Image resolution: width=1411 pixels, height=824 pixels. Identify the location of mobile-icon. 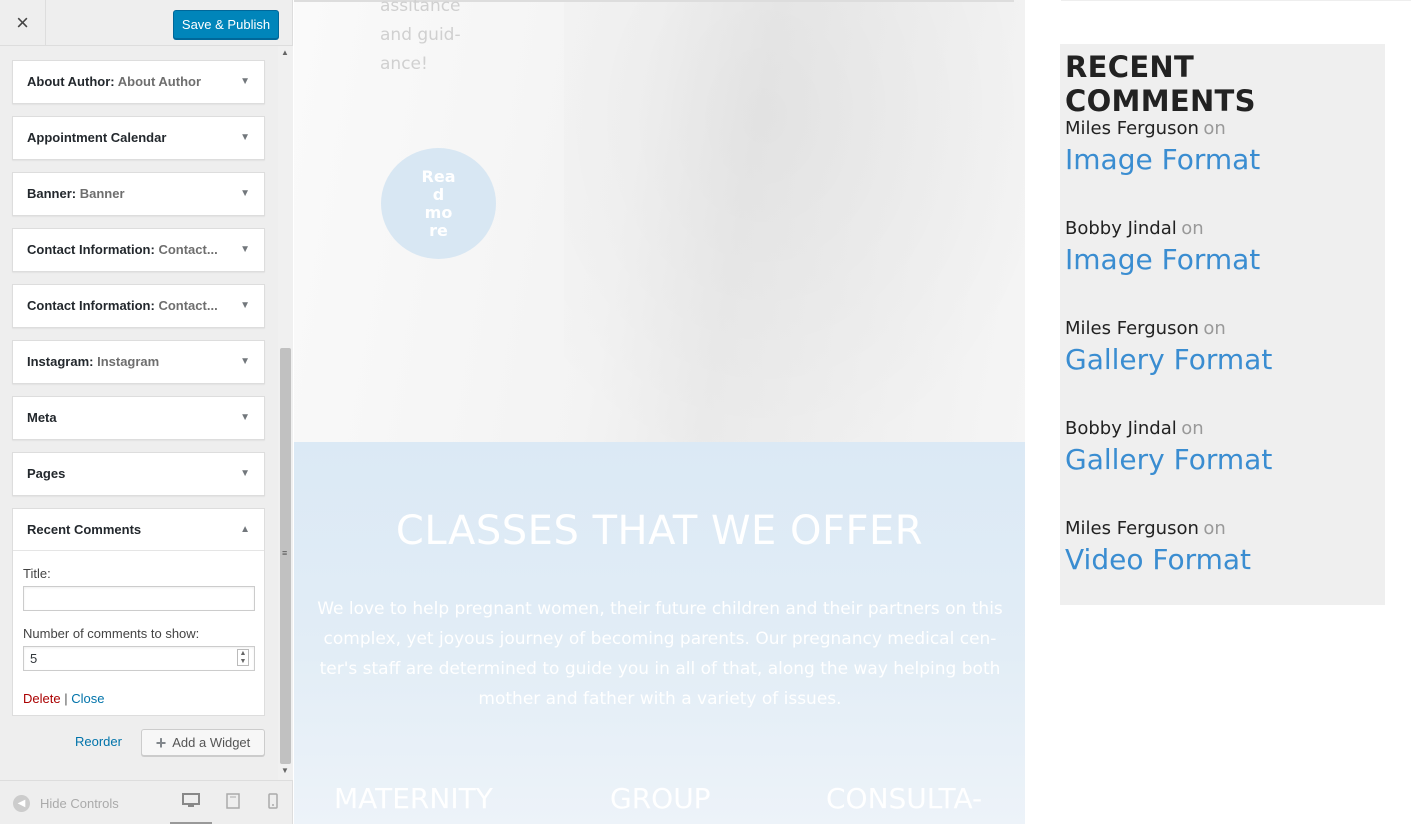
(273, 801).